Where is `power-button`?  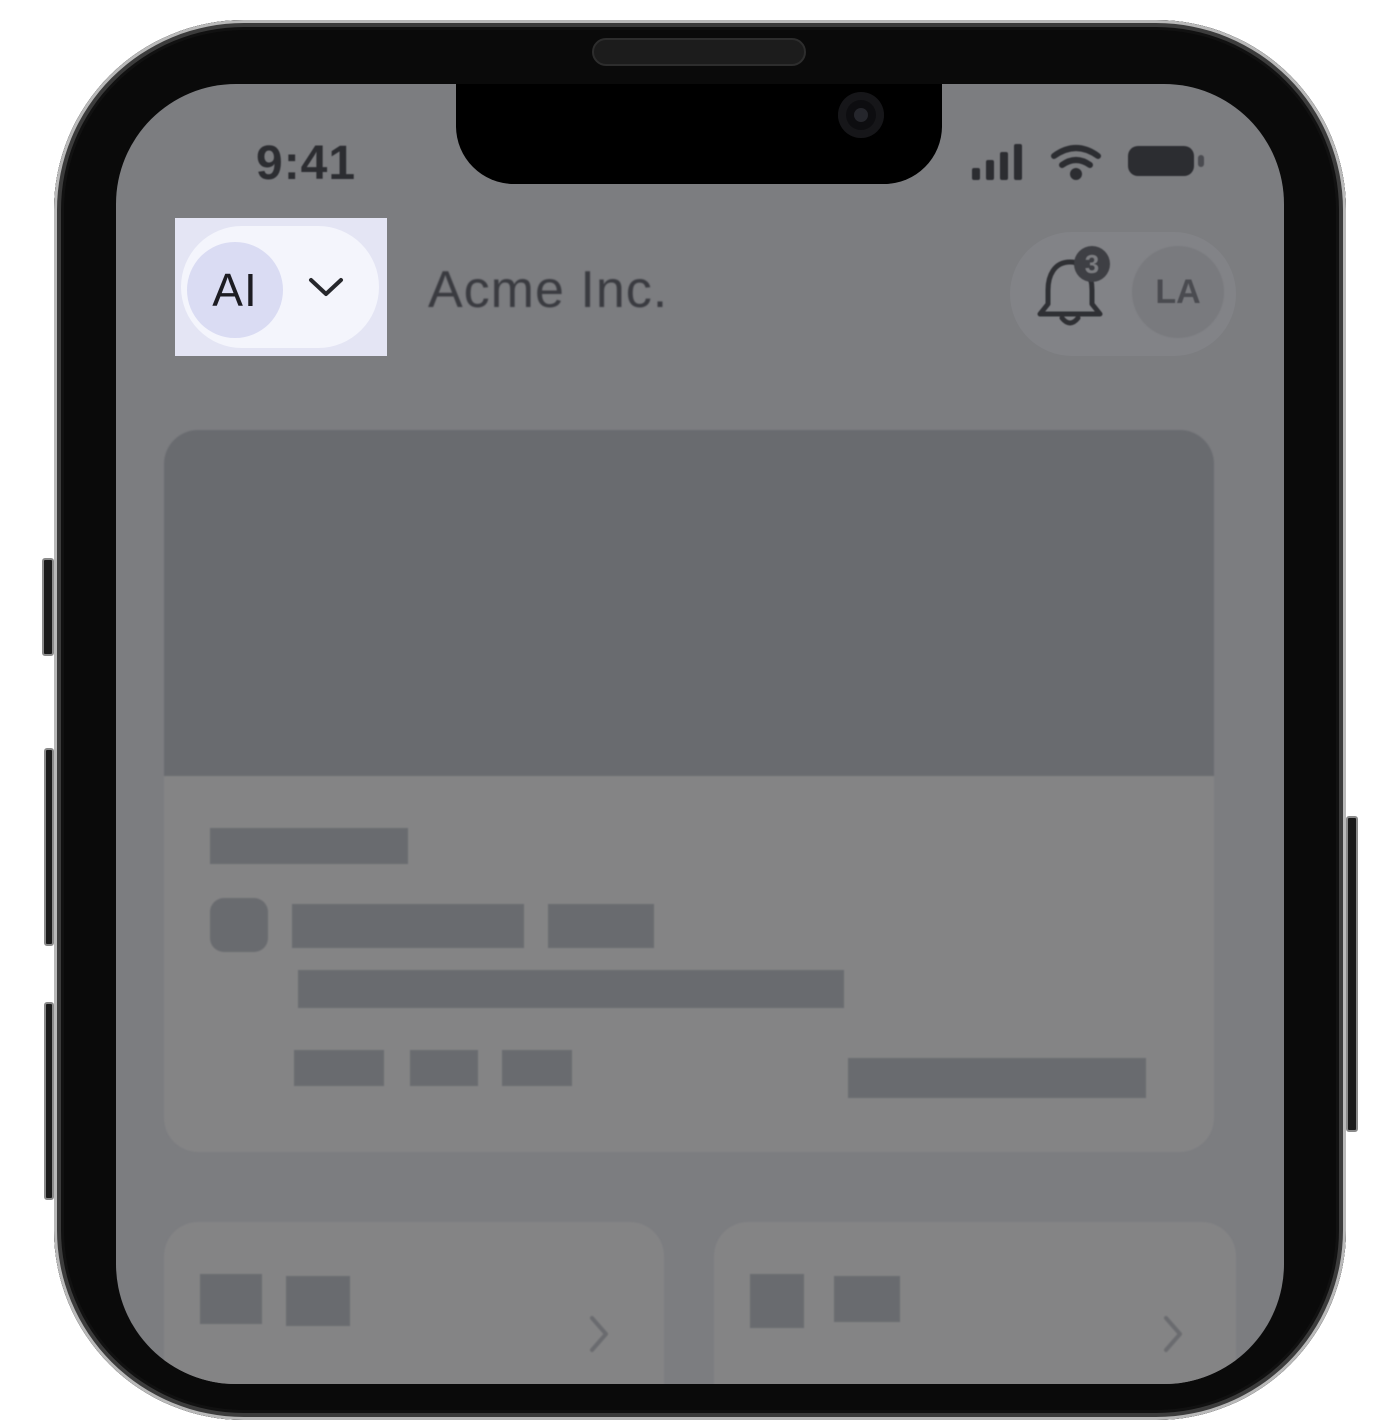
power-button is located at coordinates (1352, 974).